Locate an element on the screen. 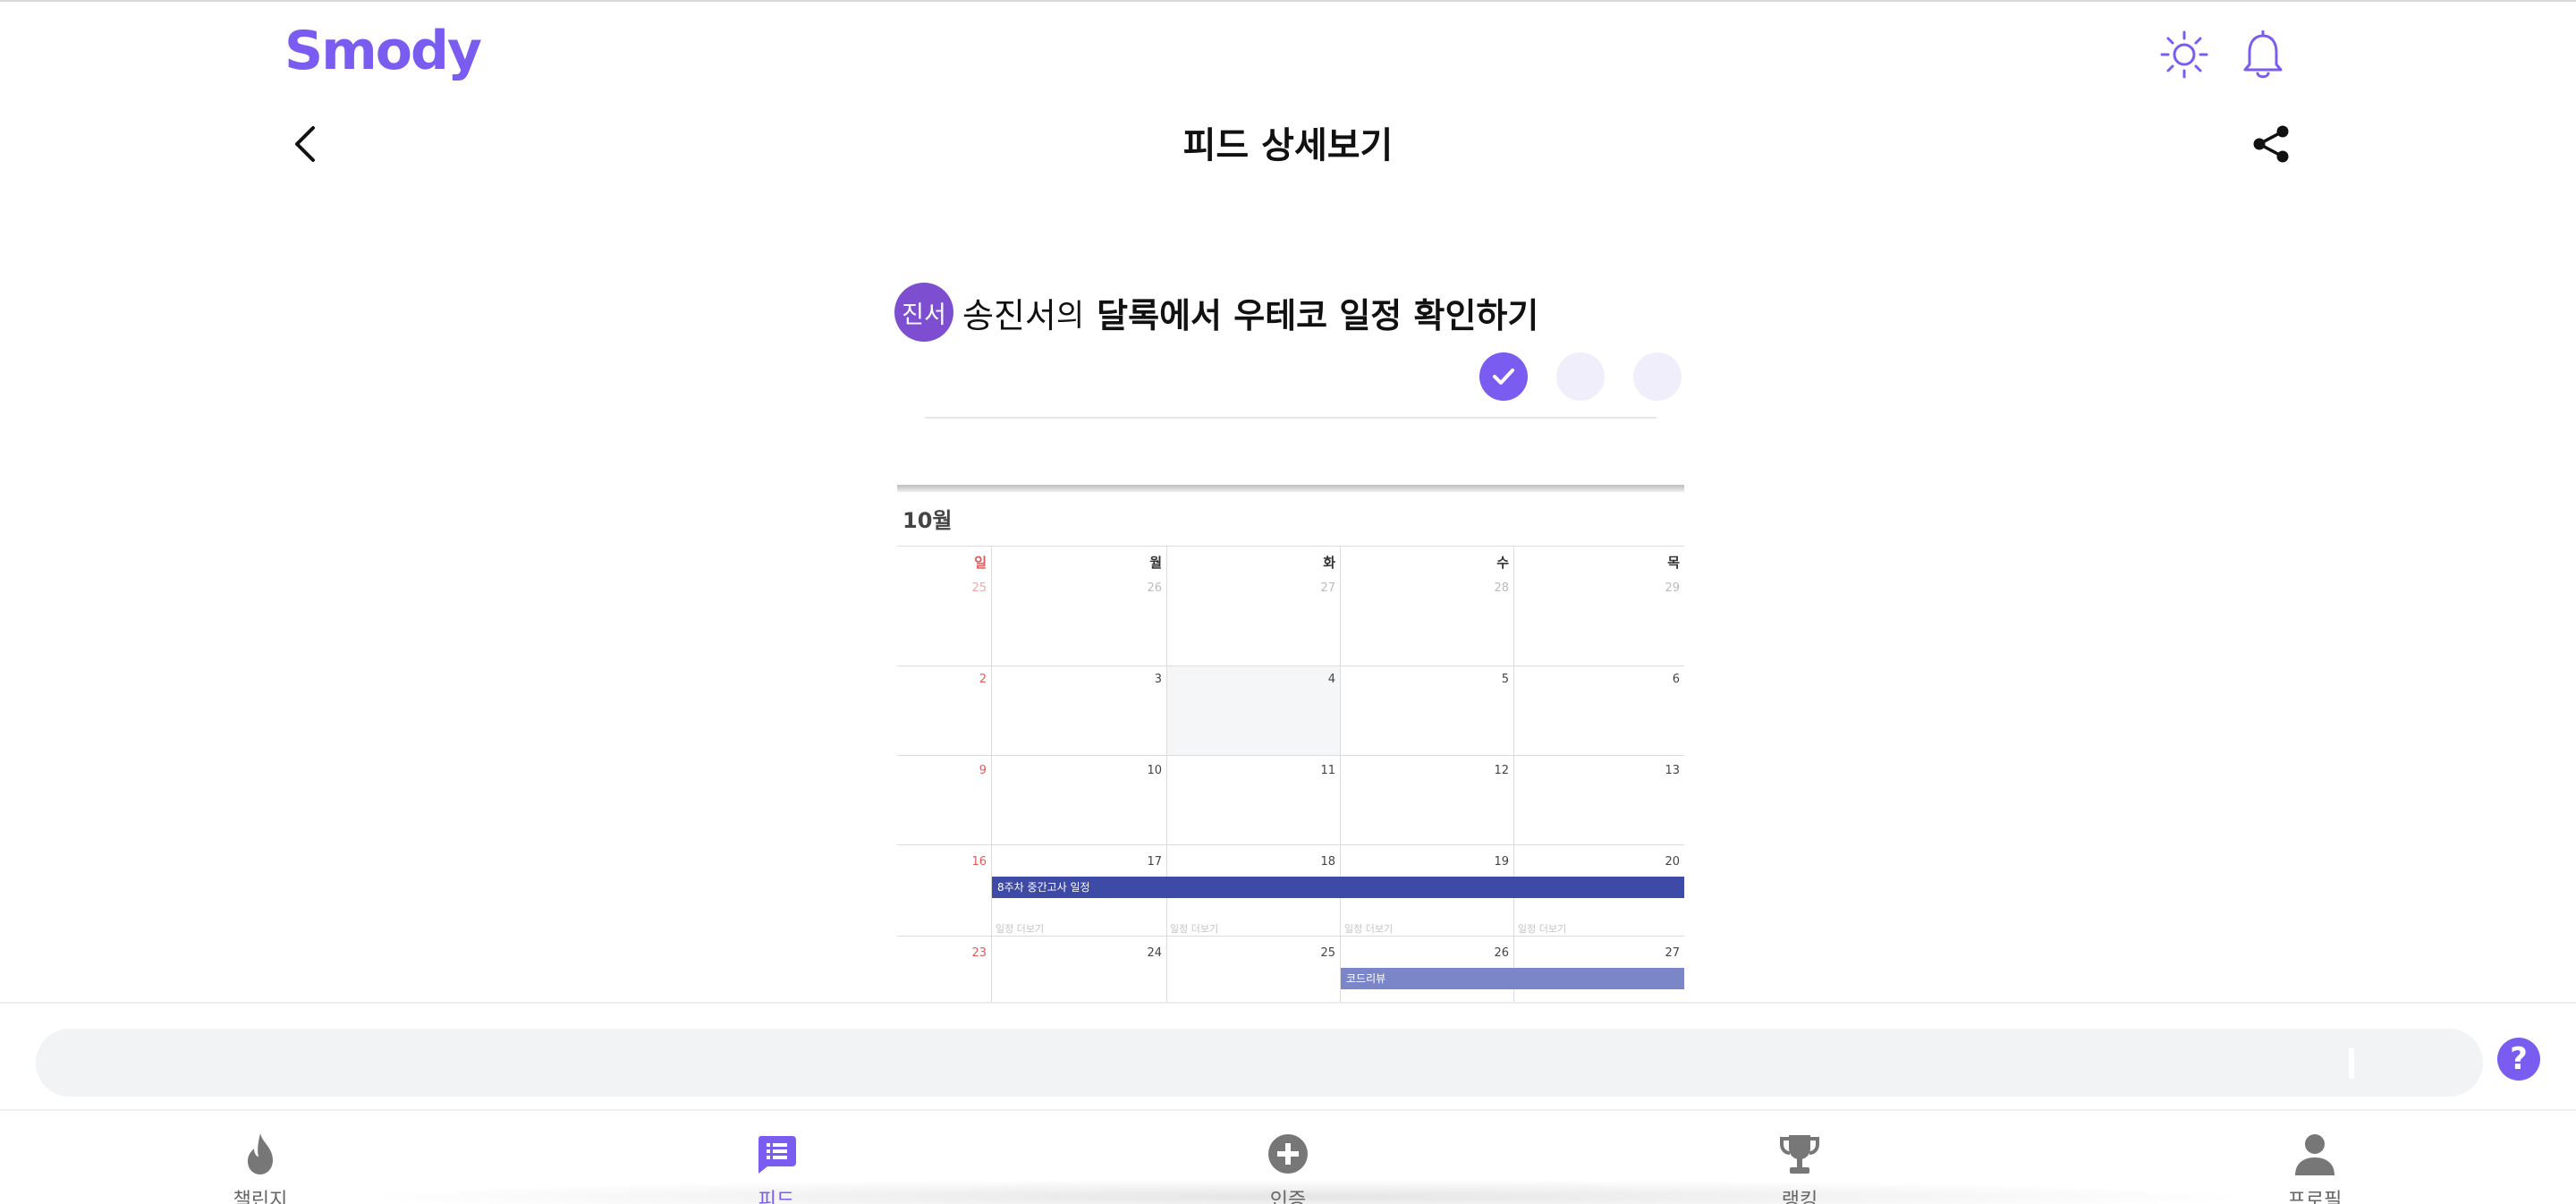 The width and height of the screenshot is (2576, 1204). question-icon: ? is located at coordinates (2519, 1059).